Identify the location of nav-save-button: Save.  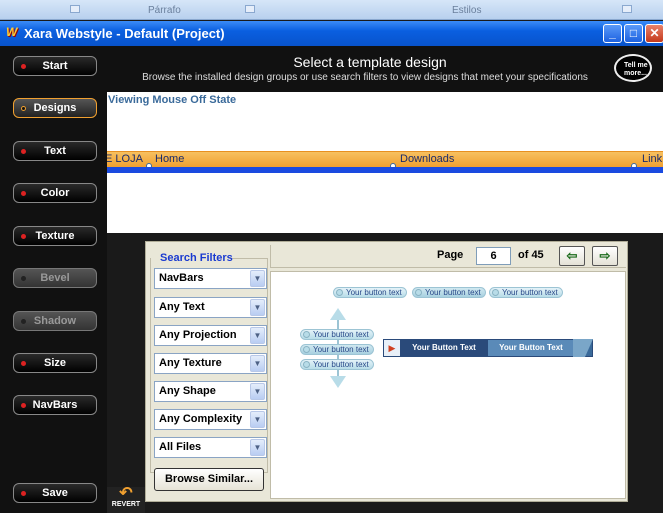
(55, 493).